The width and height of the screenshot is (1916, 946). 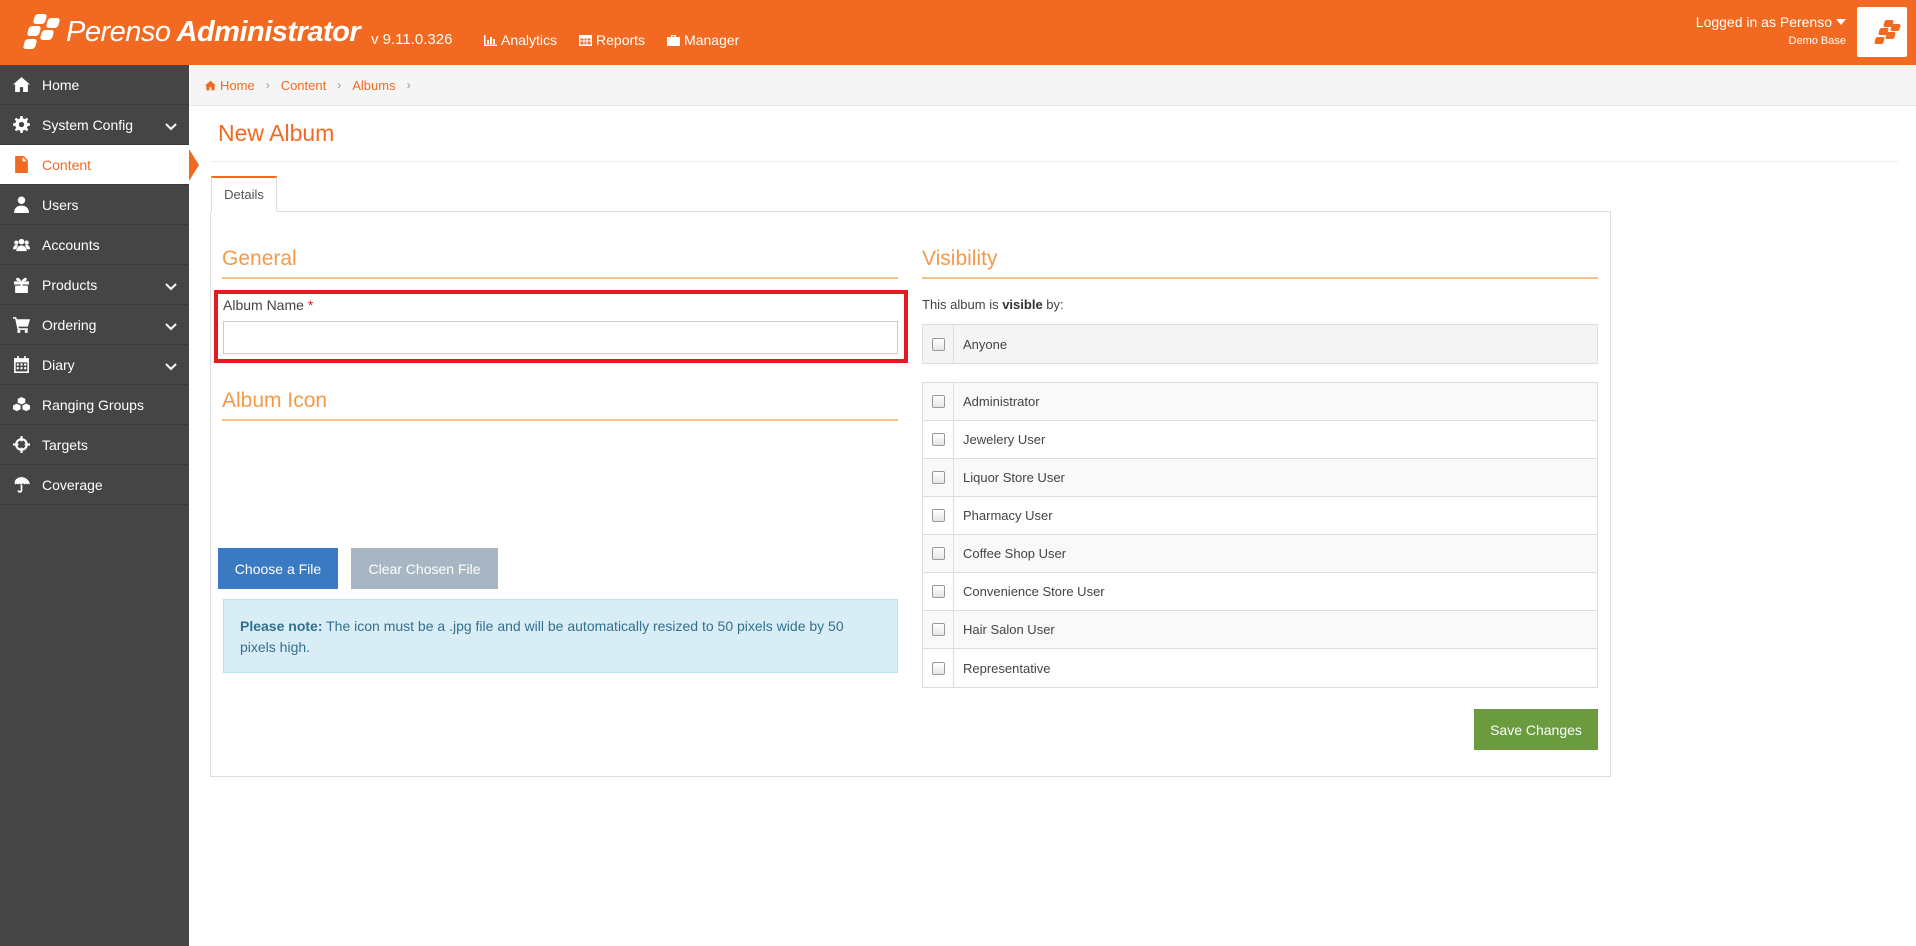 What do you see at coordinates (1052, 85) in the screenshot?
I see `breadcrumb: Home › Content › Albums ›` at bounding box center [1052, 85].